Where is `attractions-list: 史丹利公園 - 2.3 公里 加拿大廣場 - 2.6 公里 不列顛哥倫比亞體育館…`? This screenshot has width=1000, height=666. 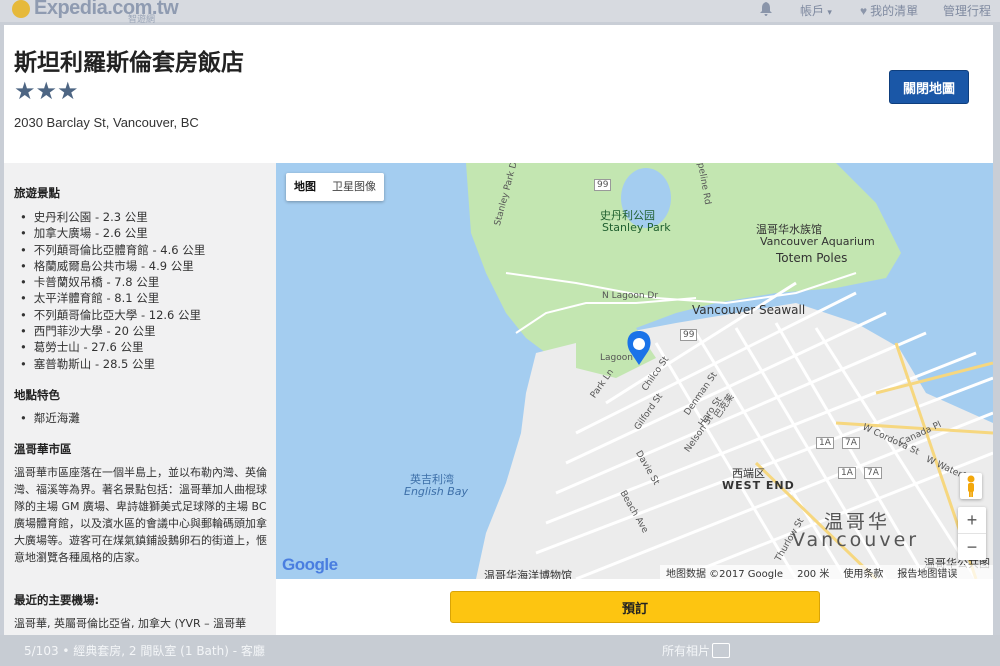 attractions-list: 史丹利公園 - 2.3 公里 加拿大廣場 - 2.6 公里 不列顛哥倫比亞體育館… is located at coordinates (112, 290).